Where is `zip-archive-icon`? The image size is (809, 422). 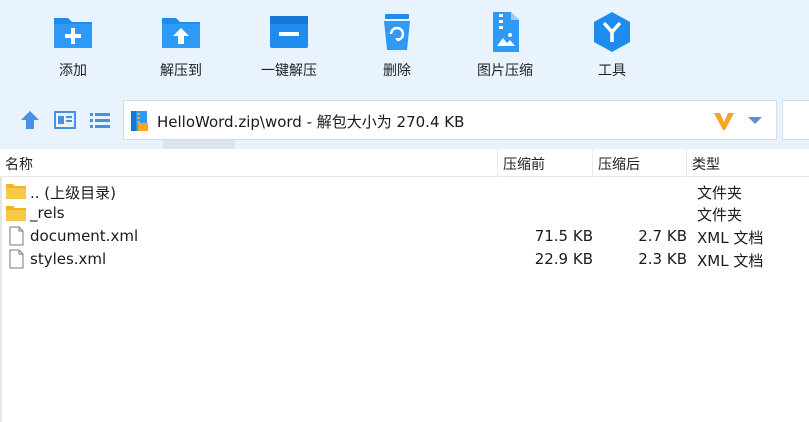
zip-archive-icon is located at coordinates (139, 121).